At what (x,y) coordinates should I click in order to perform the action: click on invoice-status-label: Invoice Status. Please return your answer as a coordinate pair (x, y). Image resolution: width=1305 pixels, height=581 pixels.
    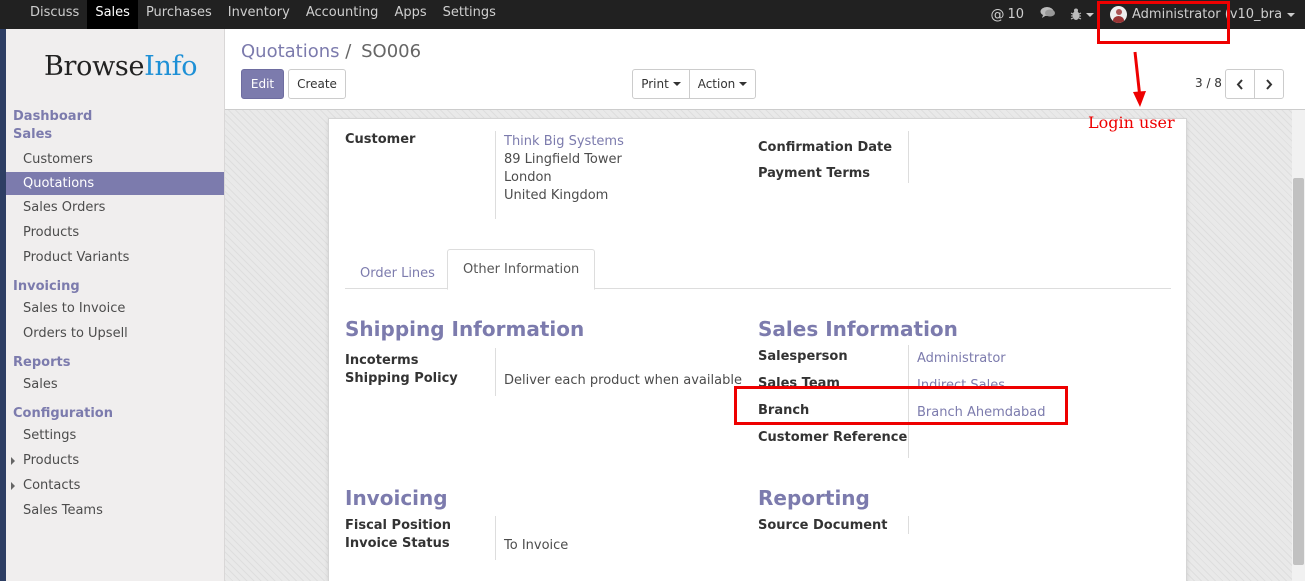
    Looking at the image, I should click on (397, 543).